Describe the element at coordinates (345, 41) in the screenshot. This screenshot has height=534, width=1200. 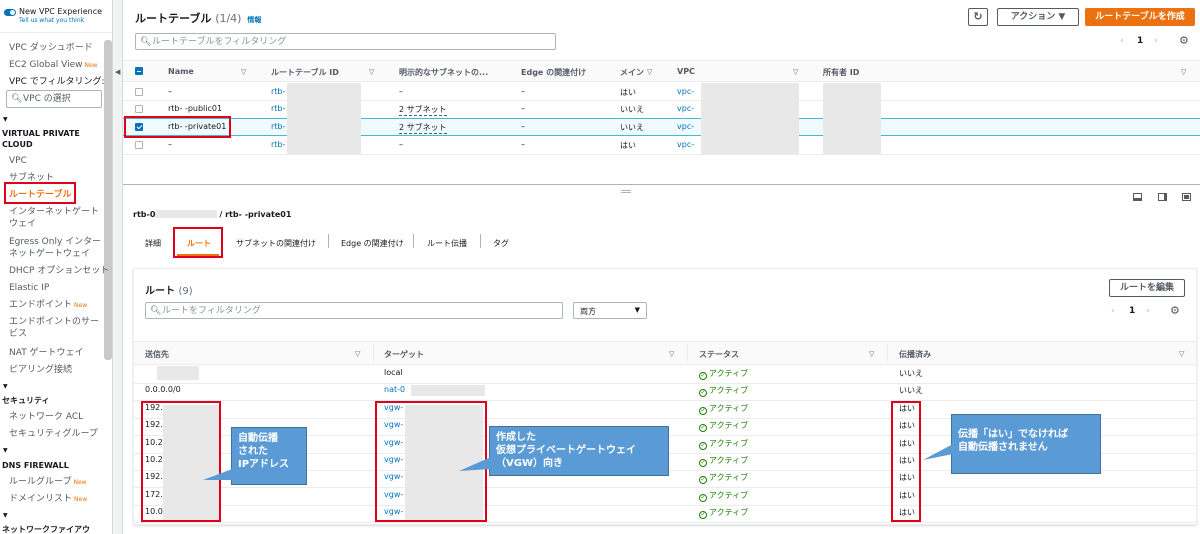
I see `route-table-filter-input: 🔍︎ ルートテーブルをフィルタリング` at that location.